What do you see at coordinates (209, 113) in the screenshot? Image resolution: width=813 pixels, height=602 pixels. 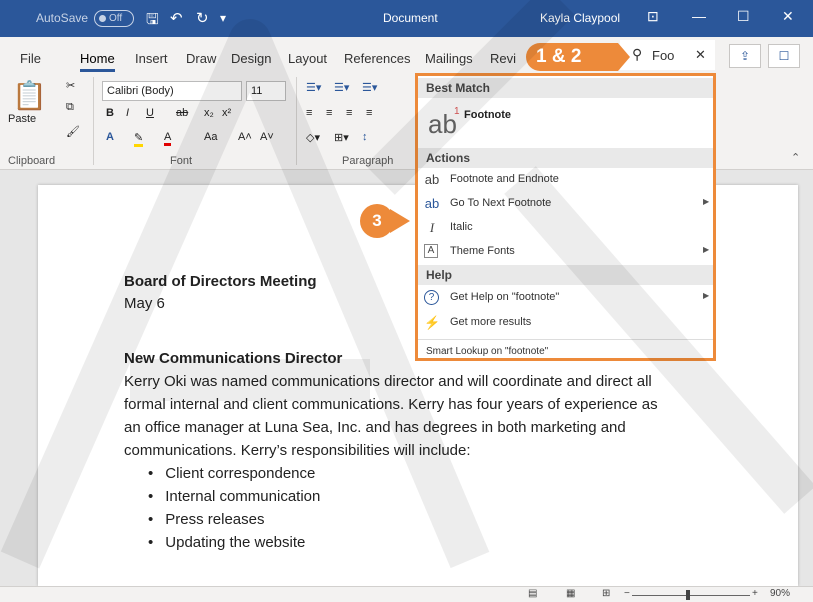 I see `subscript-icon: x₂` at bounding box center [209, 113].